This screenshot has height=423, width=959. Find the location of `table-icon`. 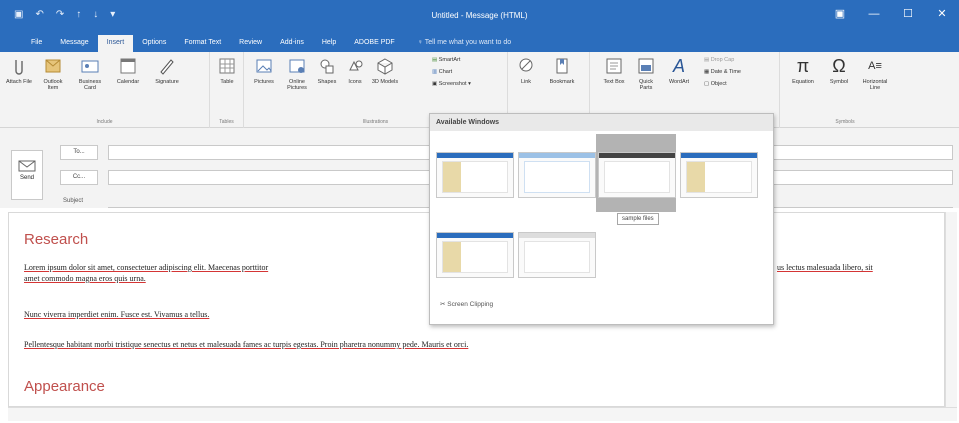

table-icon is located at coordinates (227, 66).